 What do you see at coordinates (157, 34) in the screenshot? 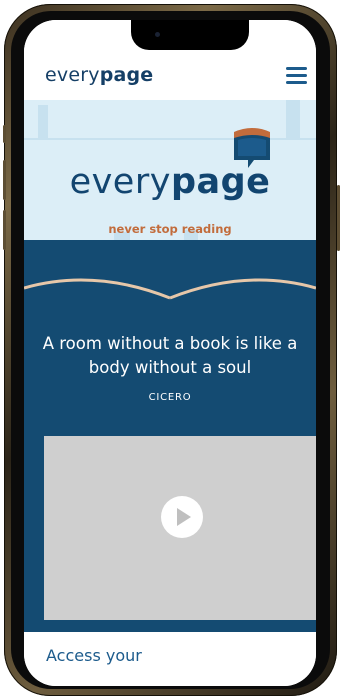
I see `camera-dot` at bounding box center [157, 34].